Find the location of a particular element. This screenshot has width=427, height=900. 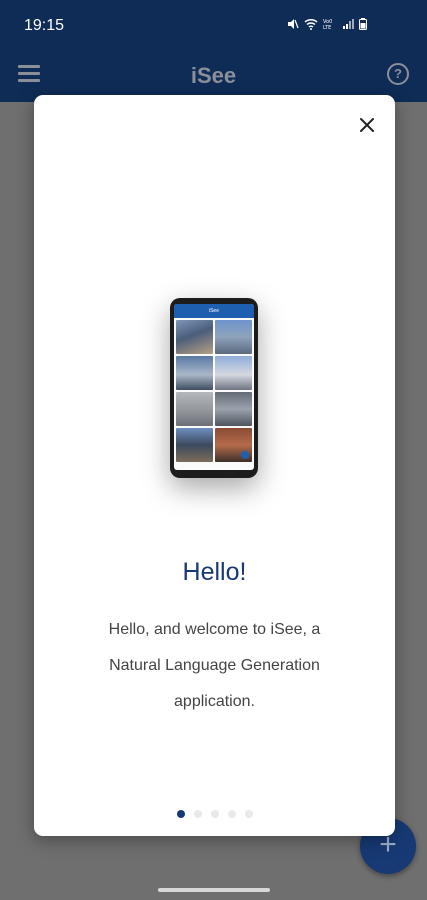

svg-text: LTE is located at coordinates (327, 27).